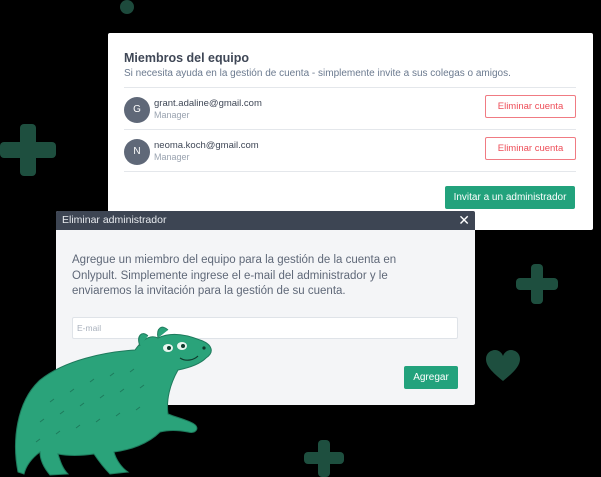 The width and height of the screenshot is (601, 477). I want to click on add-button: Agregar, so click(431, 377).